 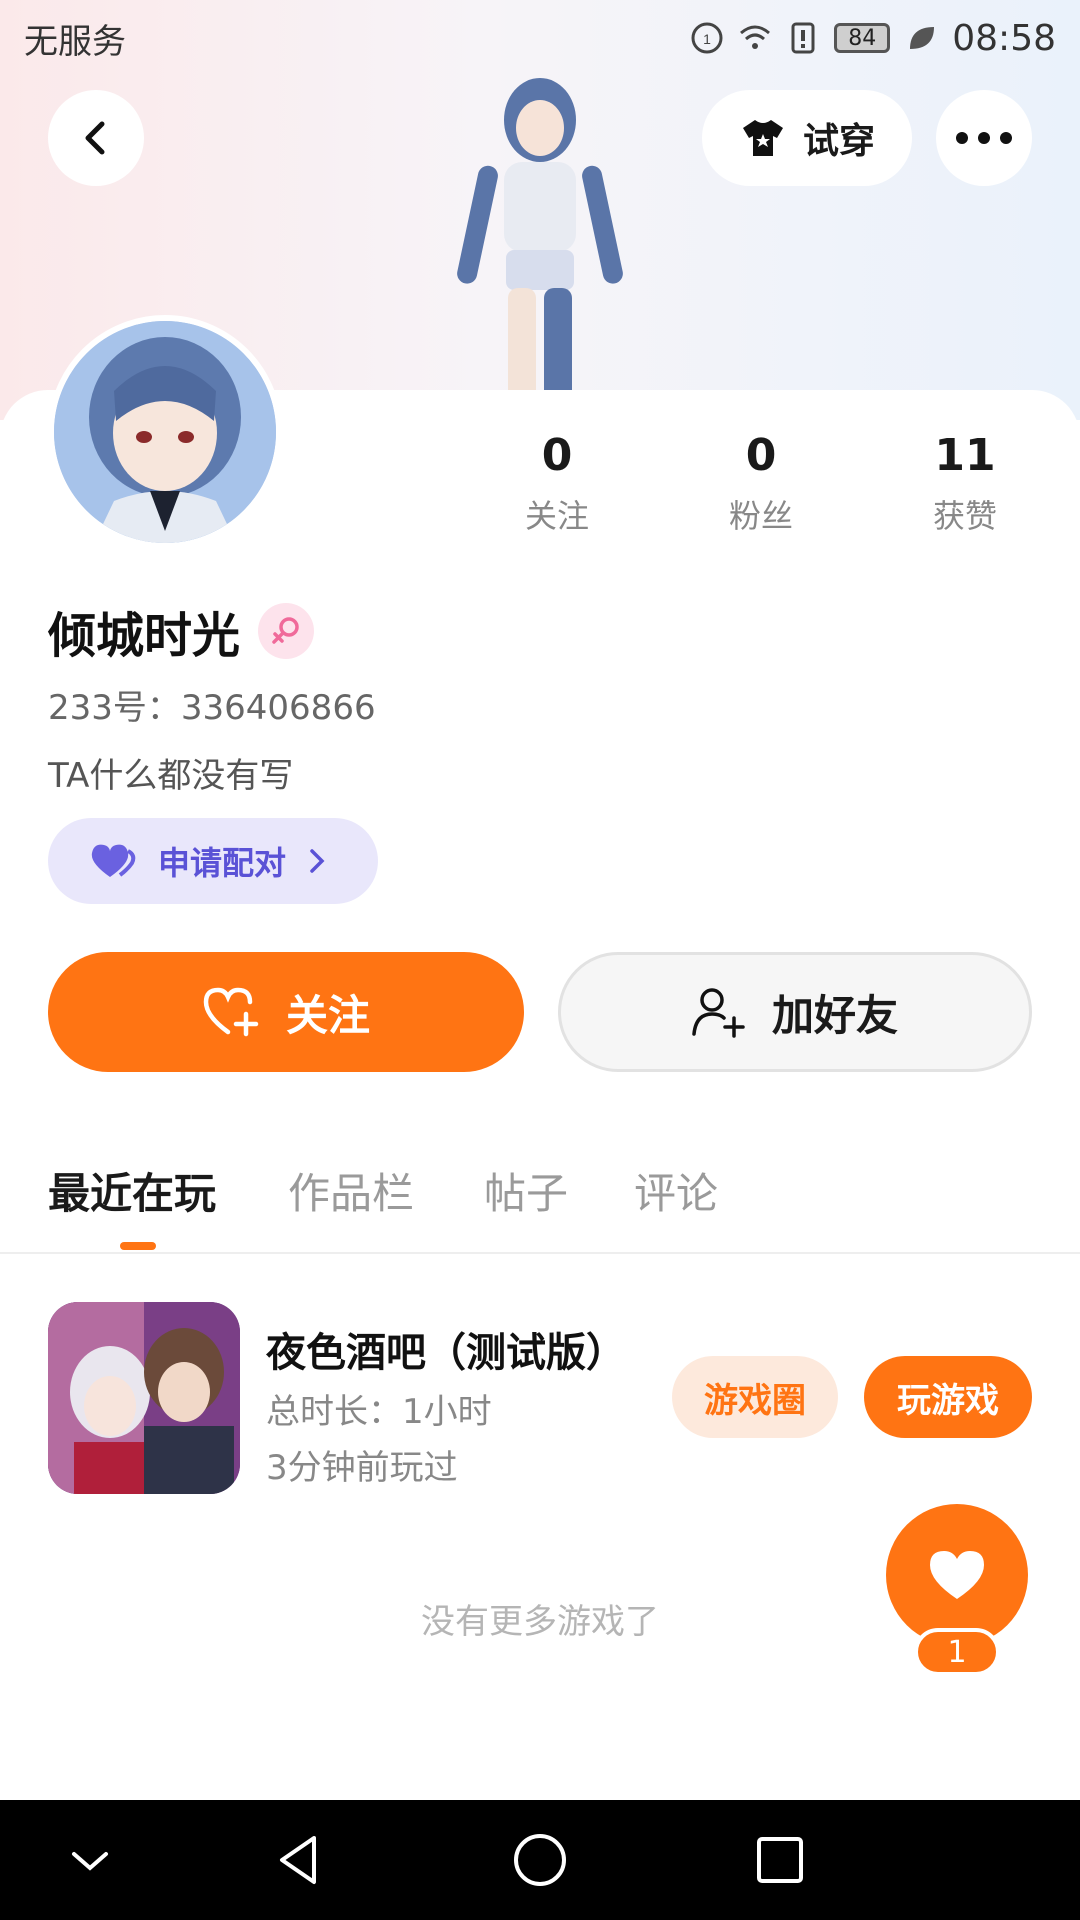 I want to click on profile-stats: 0 关注 0 粉丝 11 获赞, so click(x=540, y=490).